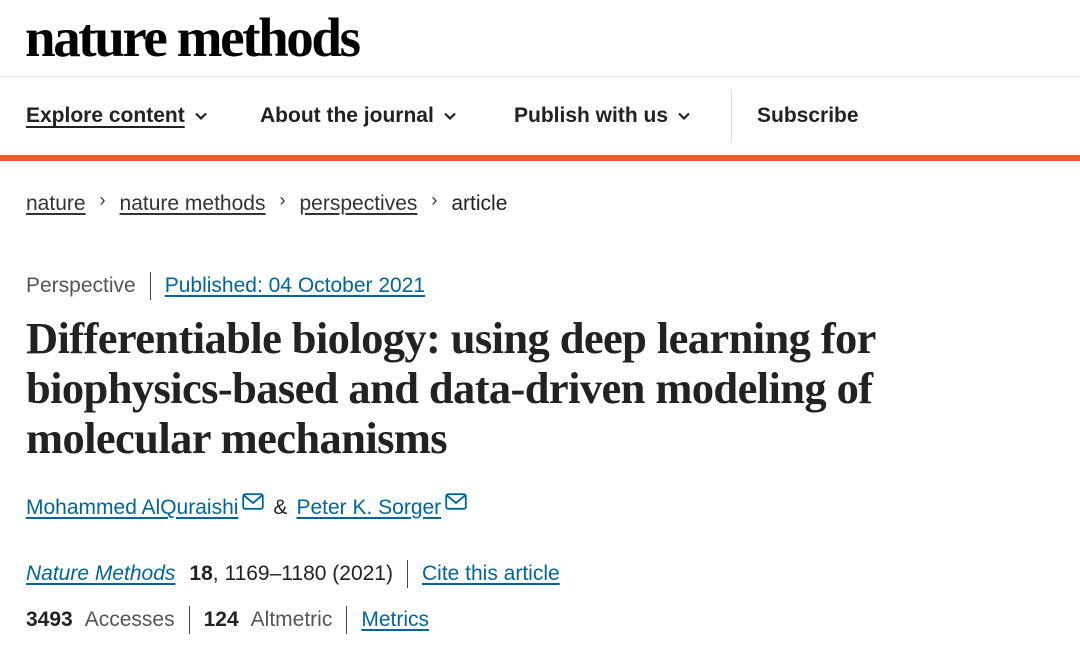 This screenshot has width=1080, height=662. What do you see at coordinates (81, 285) in the screenshot?
I see `article-type: Perspective` at bounding box center [81, 285].